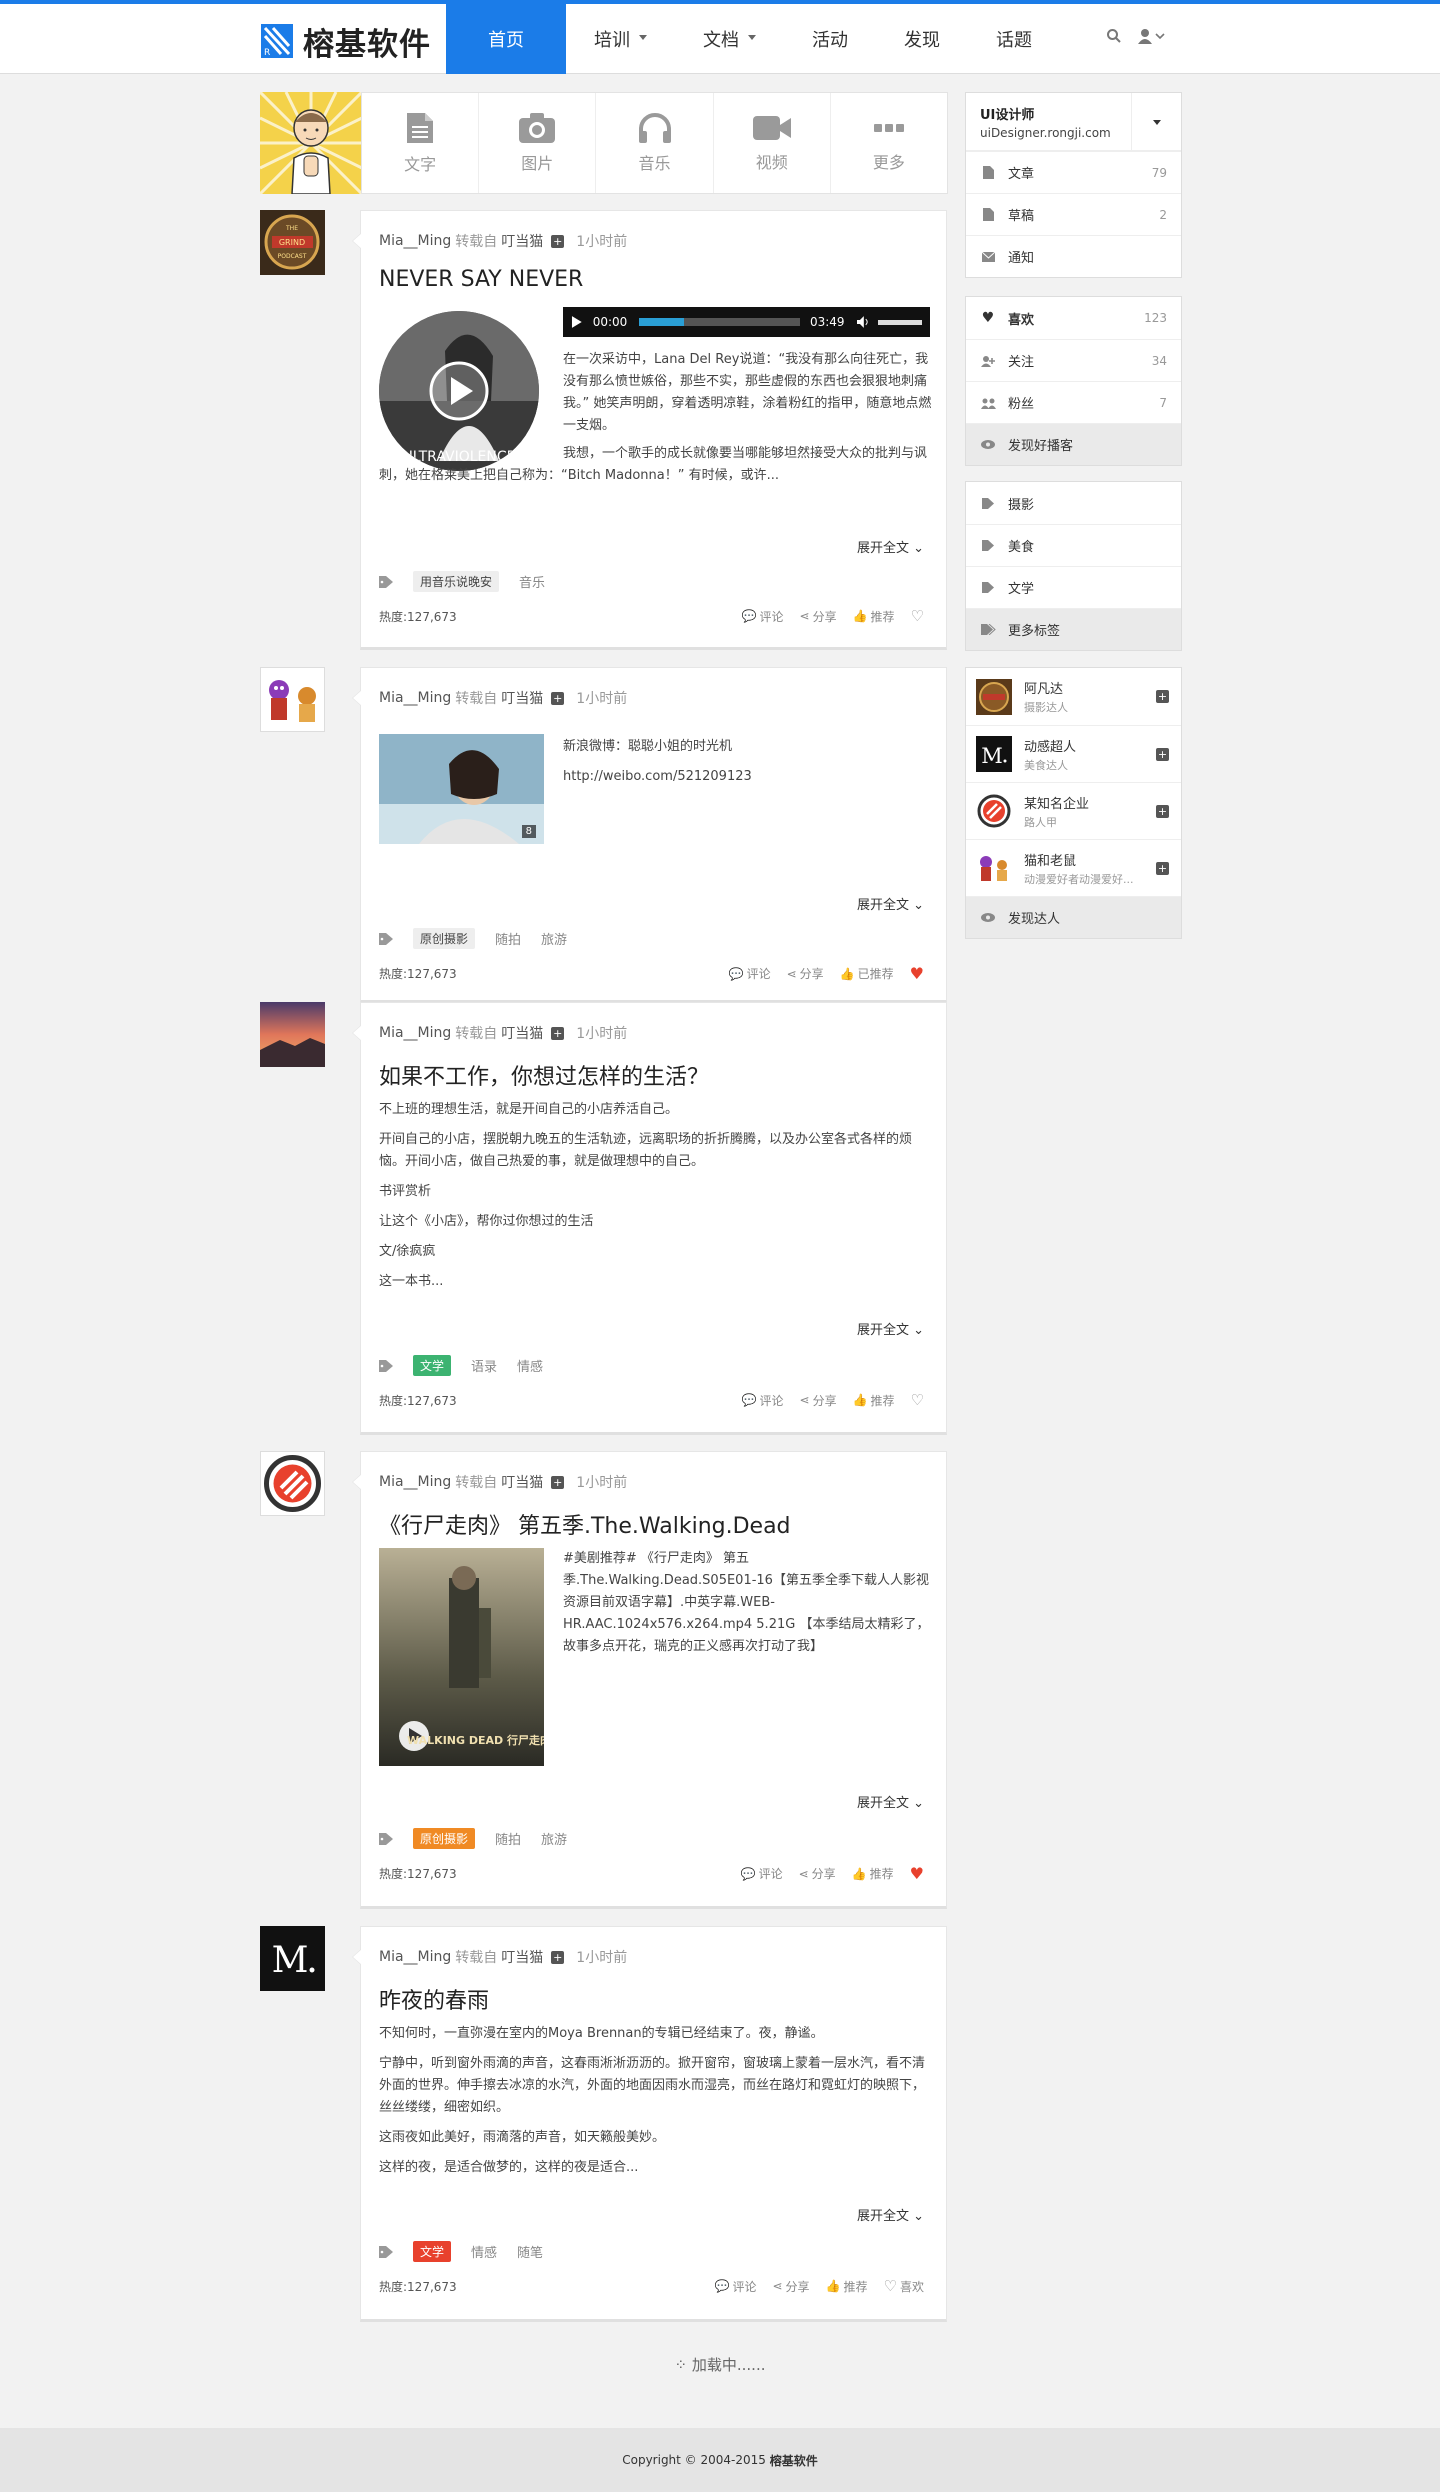  I want to click on tag: 随笔, so click(530, 2251).